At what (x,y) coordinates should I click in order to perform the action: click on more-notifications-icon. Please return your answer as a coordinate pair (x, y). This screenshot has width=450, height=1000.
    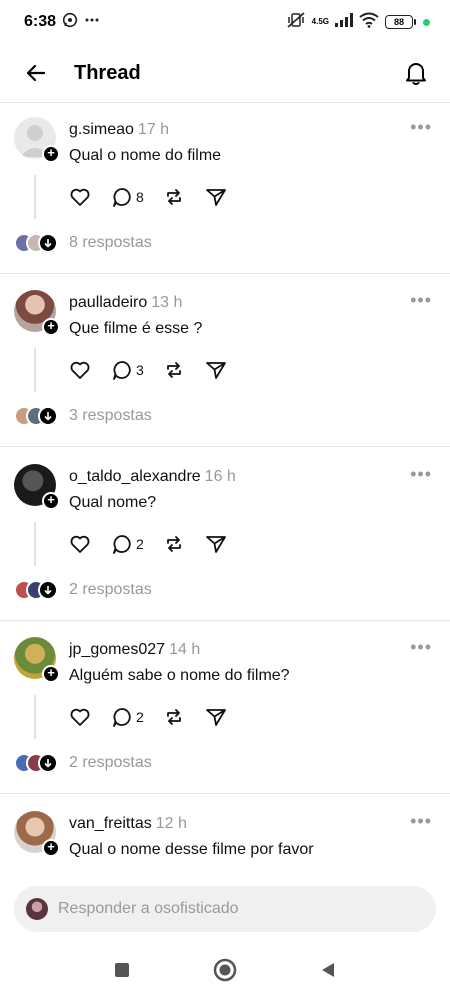
    Looking at the image, I should click on (92, 22).